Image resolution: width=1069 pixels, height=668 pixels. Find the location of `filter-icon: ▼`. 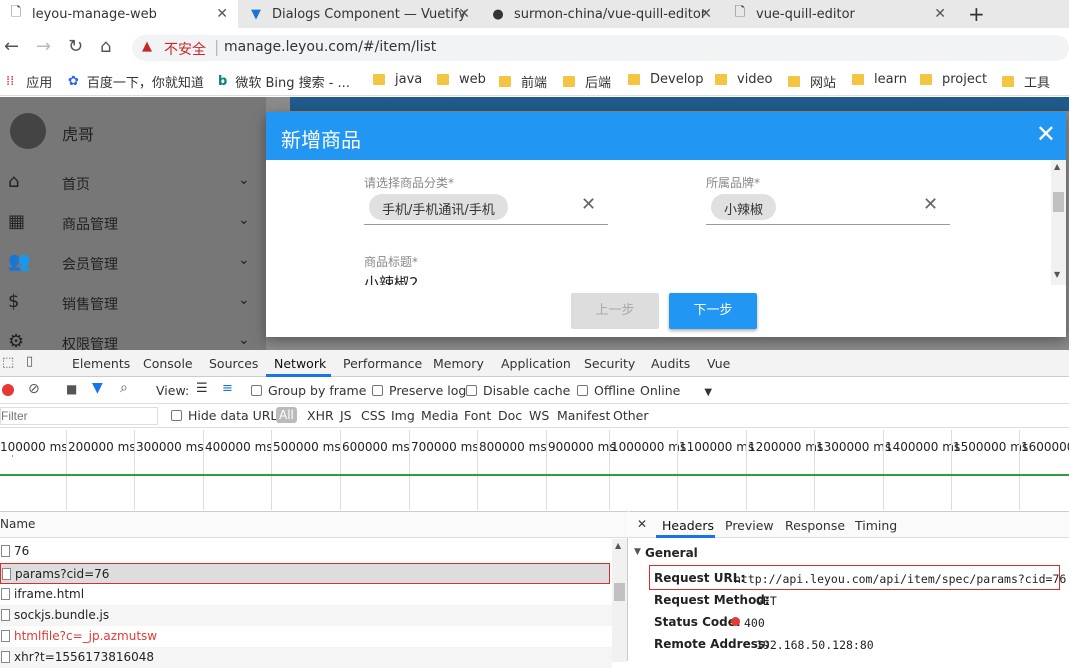

filter-icon: ▼ is located at coordinates (97, 388).